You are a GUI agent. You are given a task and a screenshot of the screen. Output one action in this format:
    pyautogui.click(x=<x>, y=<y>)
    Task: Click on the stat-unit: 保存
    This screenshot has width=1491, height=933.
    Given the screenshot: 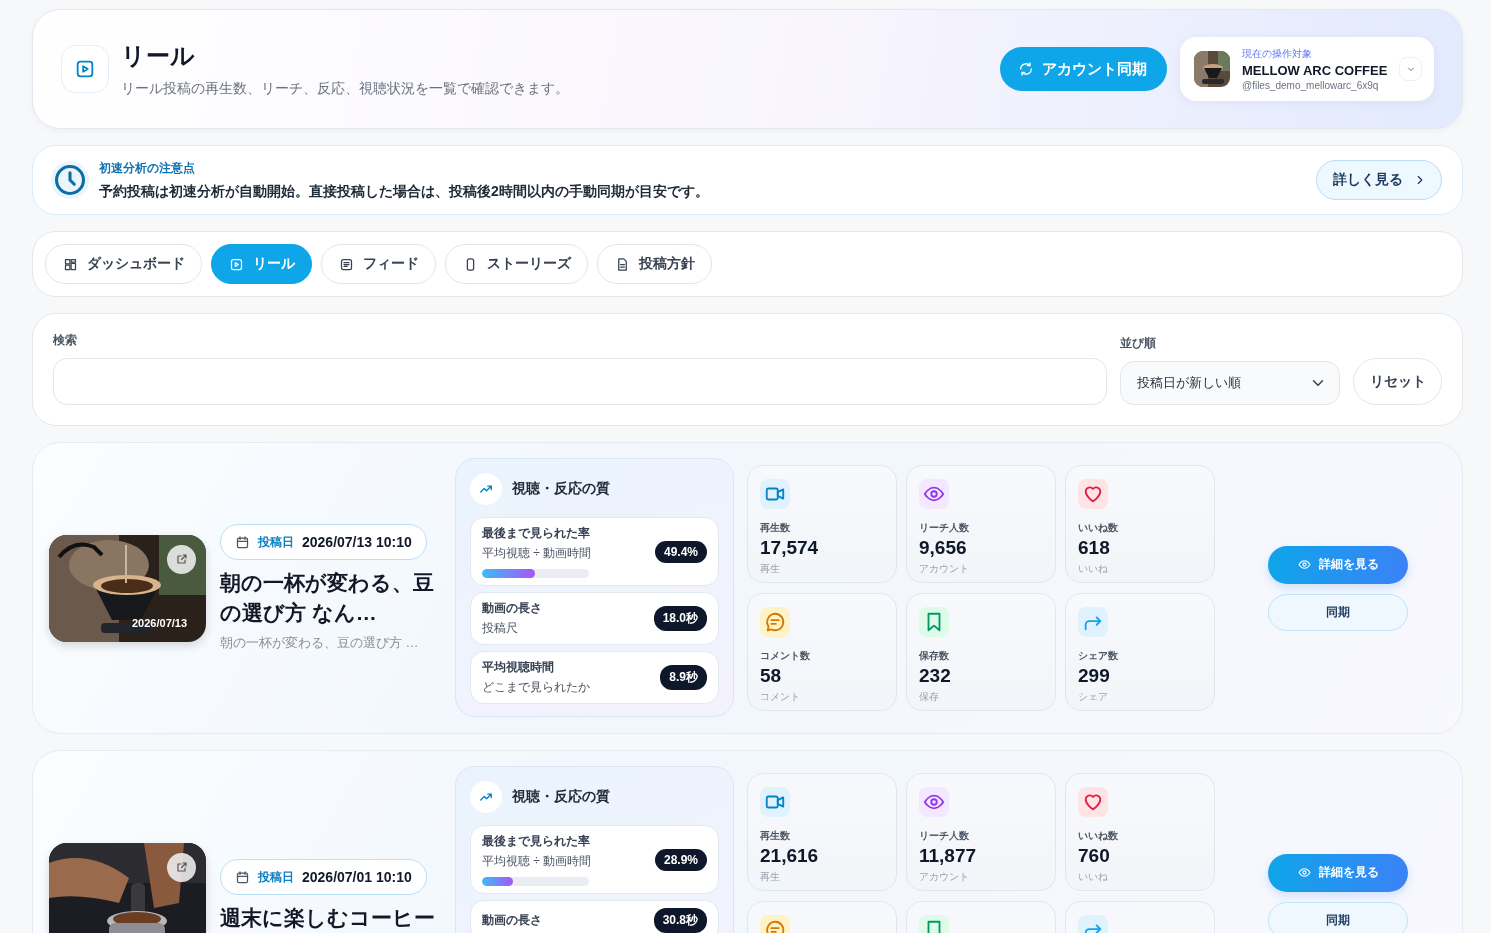 What is the action you would take?
    pyautogui.click(x=929, y=697)
    